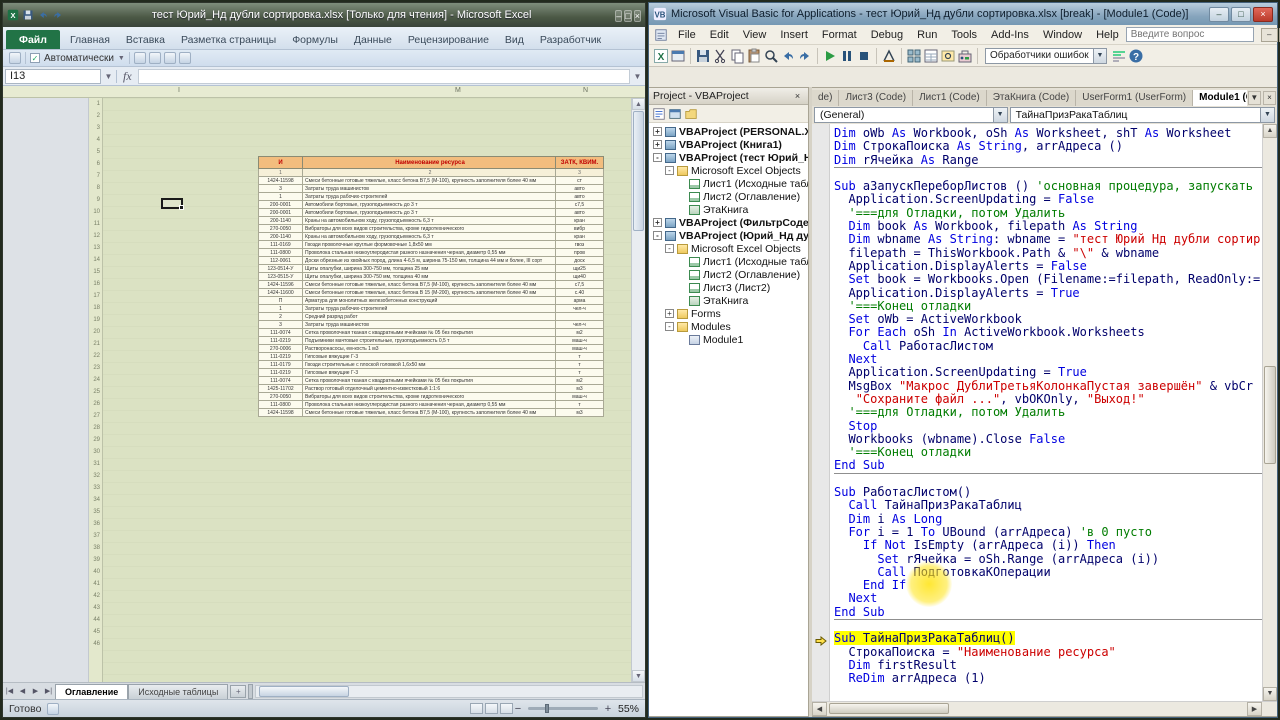  I want to click on row-header-20: 20, so click(95, 332).